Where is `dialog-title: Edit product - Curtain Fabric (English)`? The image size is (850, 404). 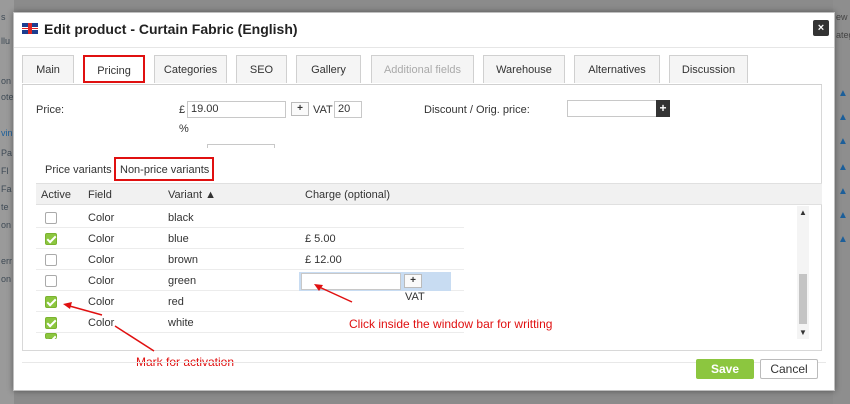 dialog-title: Edit product - Curtain Fabric (English) is located at coordinates (171, 29).